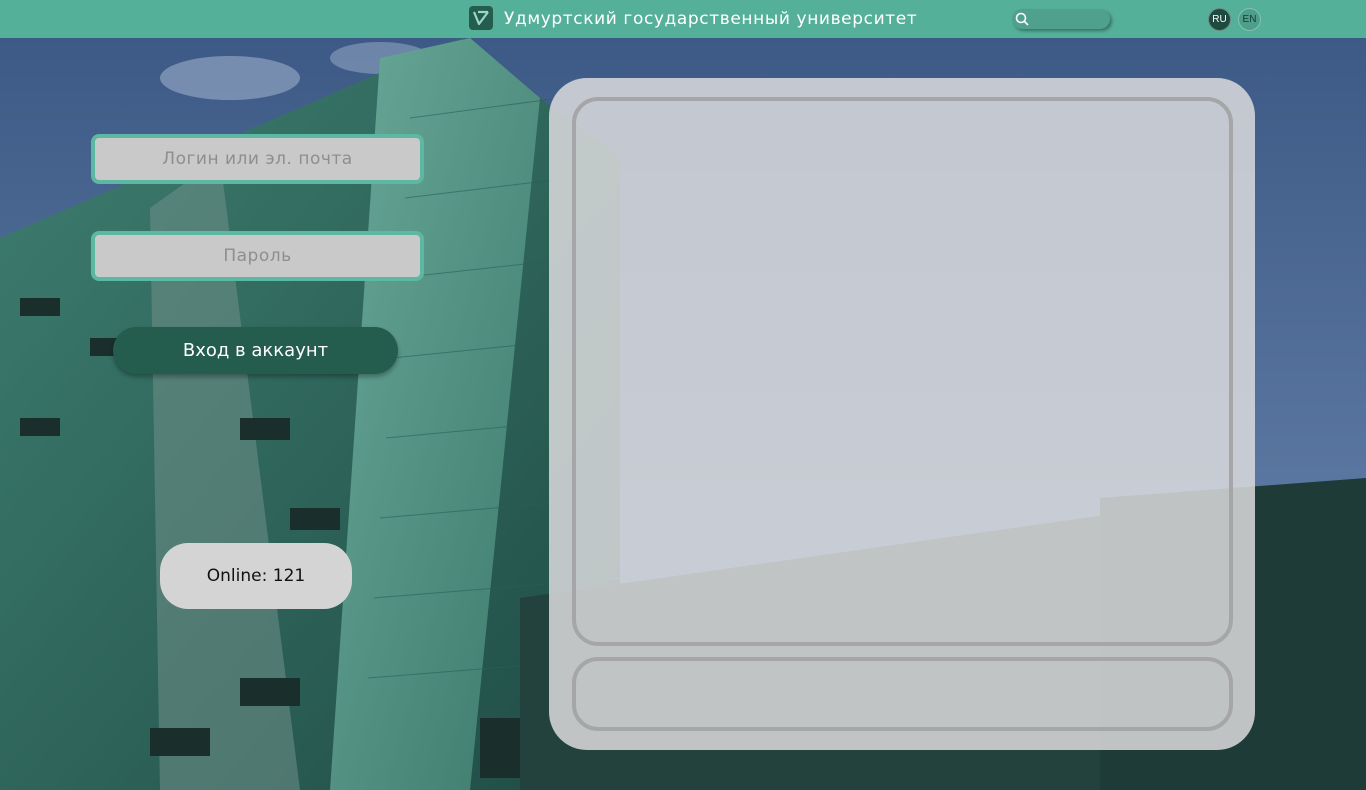 This screenshot has height=790, width=1366. I want to click on online-counter-text: Online: 121, so click(256, 576).